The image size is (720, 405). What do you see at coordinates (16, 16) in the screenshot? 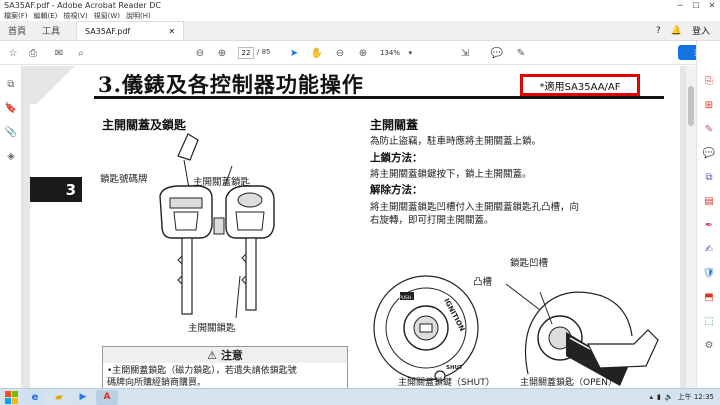
I see `menu-file: 檔案(F)` at bounding box center [16, 16].